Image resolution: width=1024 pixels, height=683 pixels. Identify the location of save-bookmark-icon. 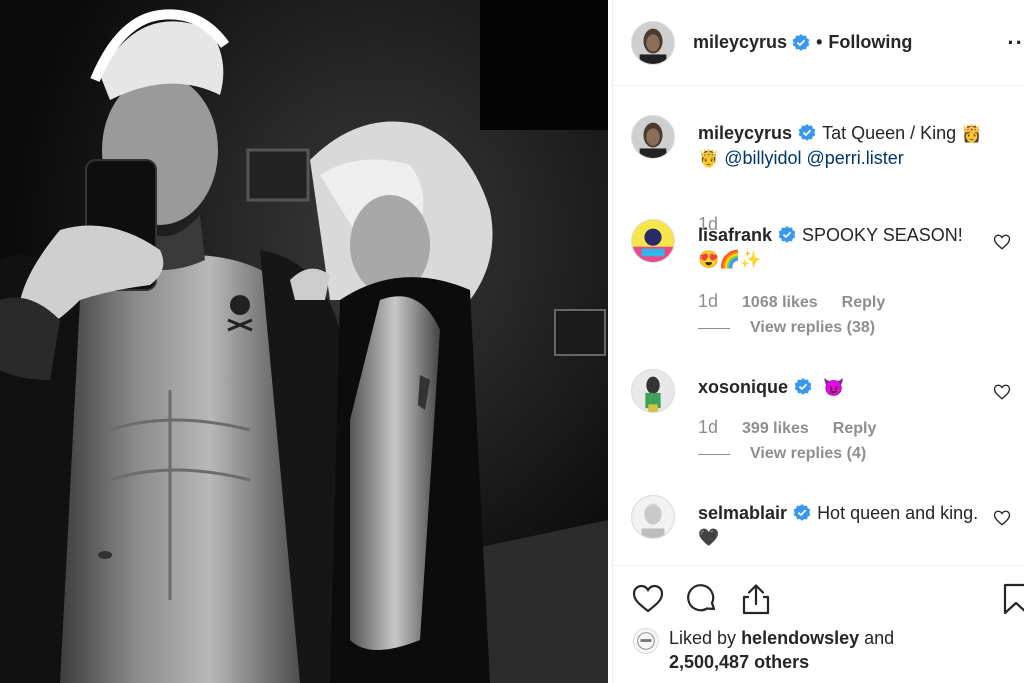
(1012, 599).